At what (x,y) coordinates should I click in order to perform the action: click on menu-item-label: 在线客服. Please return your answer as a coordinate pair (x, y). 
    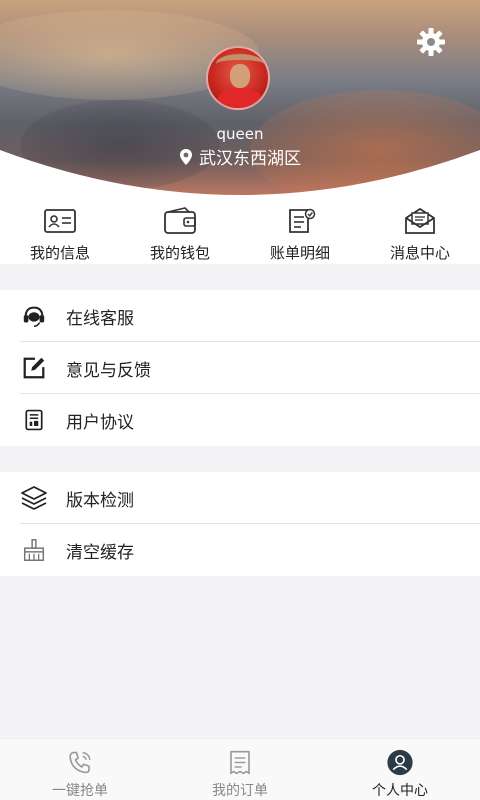
    Looking at the image, I should click on (100, 318).